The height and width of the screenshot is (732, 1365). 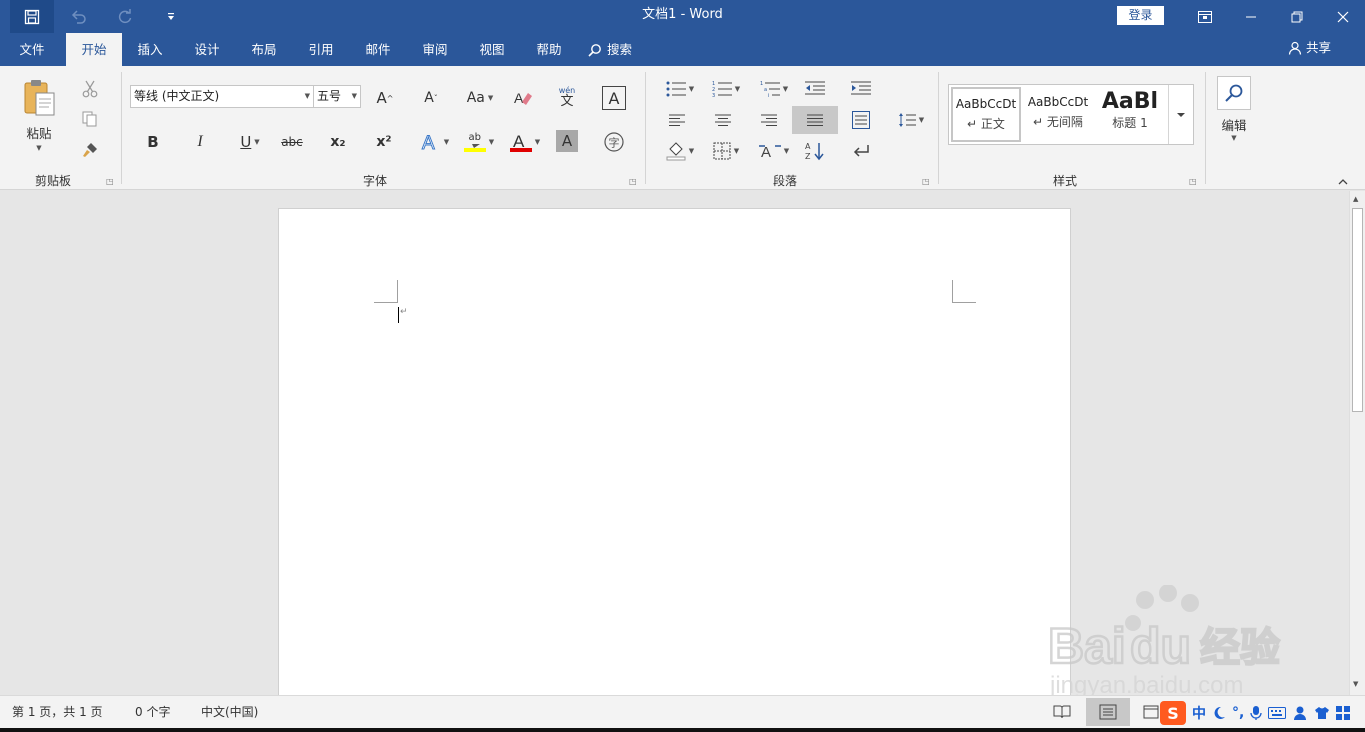 What do you see at coordinates (1108, 712) in the screenshot?
I see `print-layout-icon` at bounding box center [1108, 712].